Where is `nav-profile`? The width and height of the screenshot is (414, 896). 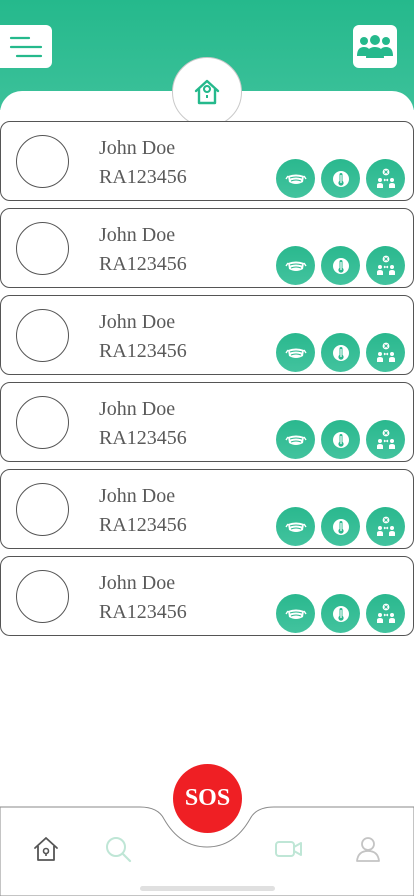 nav-profile is located at coordinates (368, 849).